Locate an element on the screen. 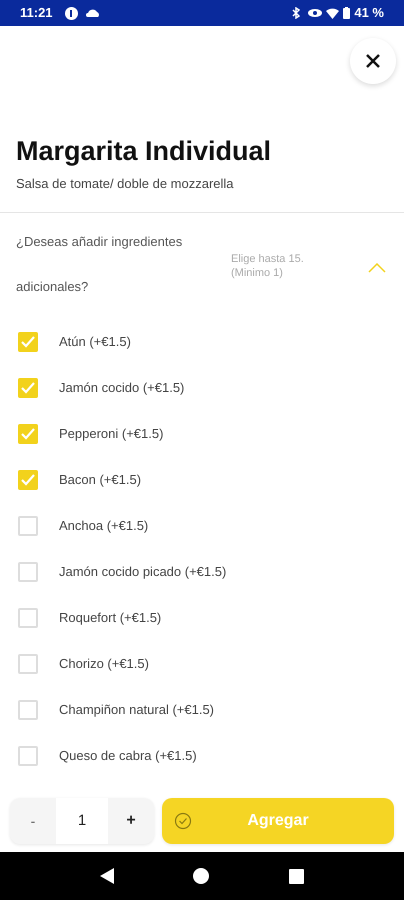  close-button is located at coordinates (373, 61).